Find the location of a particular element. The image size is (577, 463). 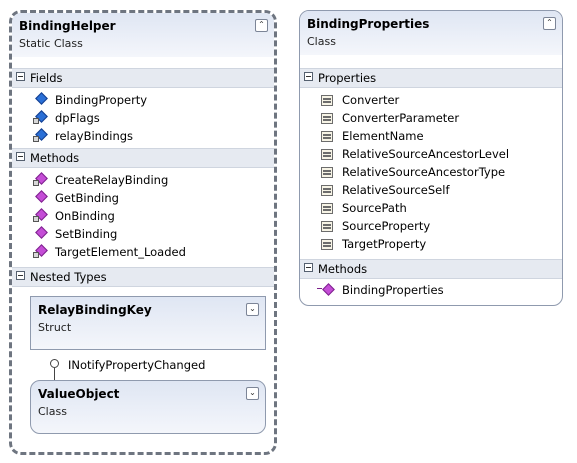

member-label: BindingProperties is located at coordinates (393, 290).